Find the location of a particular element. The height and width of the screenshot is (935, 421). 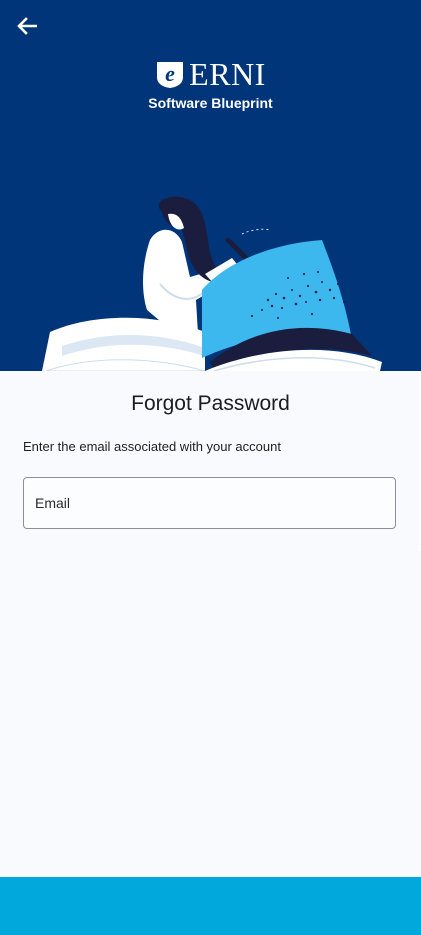

svg-text: e is located at coordinates (170, 73).